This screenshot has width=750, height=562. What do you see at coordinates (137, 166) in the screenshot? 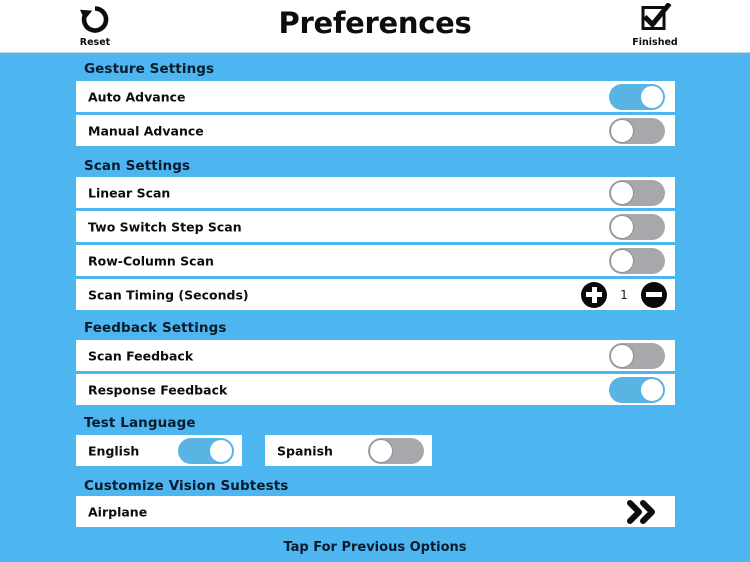
I see `section-title-scan-settings: Scan Settings` at bounding box center [137, 166].